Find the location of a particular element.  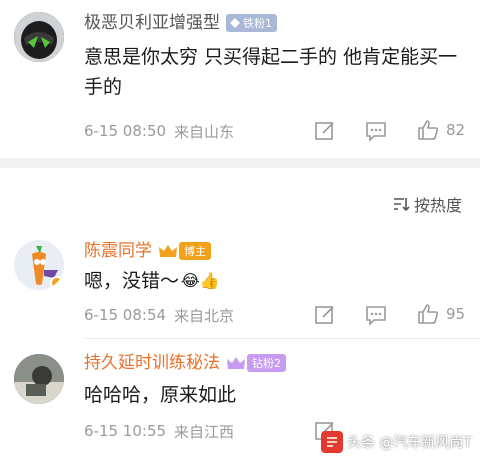

helmet-avatar-icon is located at coordinates (39, 37).